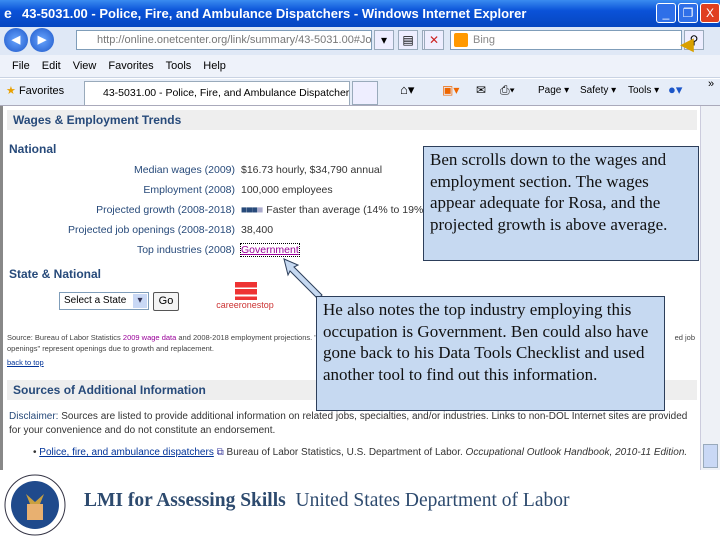 The width and height of the screenshot is (720, 540). Describe the element at coordinates (710, 288) in the screenshot. I see `scrollbar` at that location.